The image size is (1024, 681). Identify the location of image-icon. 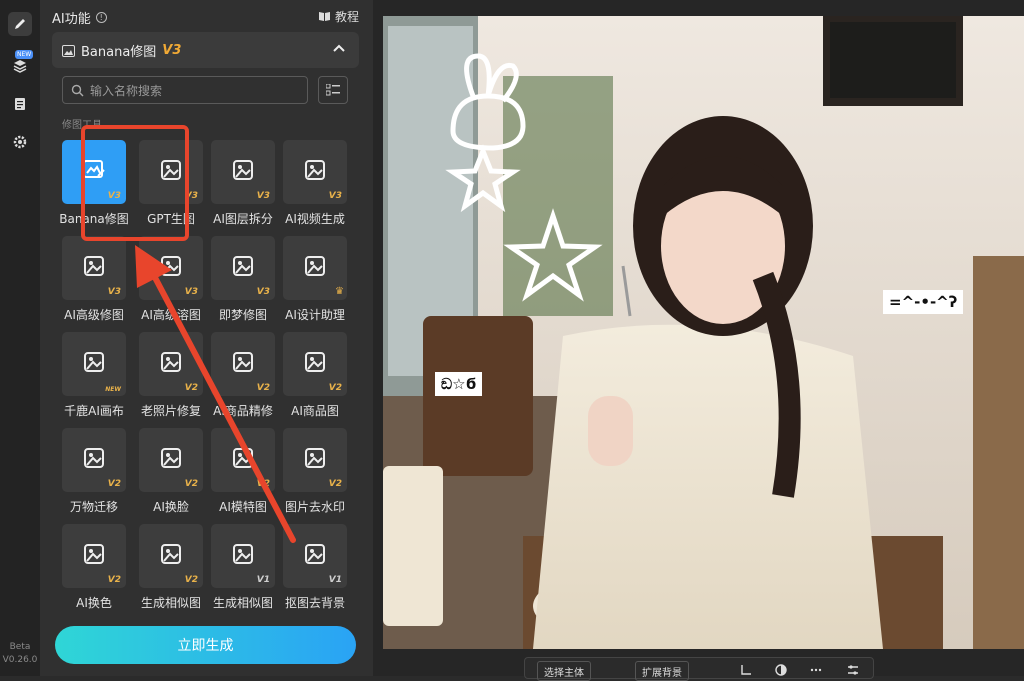
(68, 50).